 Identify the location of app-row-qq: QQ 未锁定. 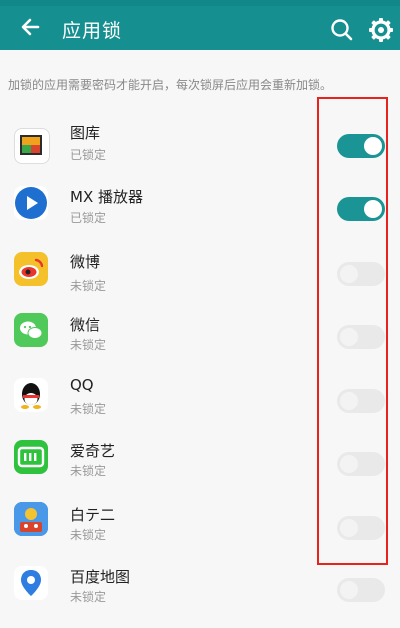
(200, 404).